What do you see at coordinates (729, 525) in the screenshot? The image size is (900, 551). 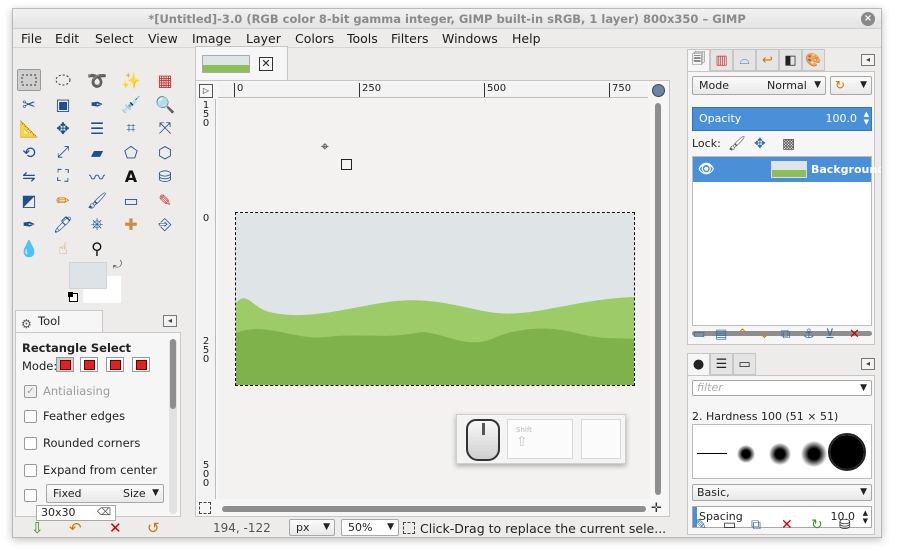 I see `new-brush-icon: ▭` at bounding box center [729, 525].